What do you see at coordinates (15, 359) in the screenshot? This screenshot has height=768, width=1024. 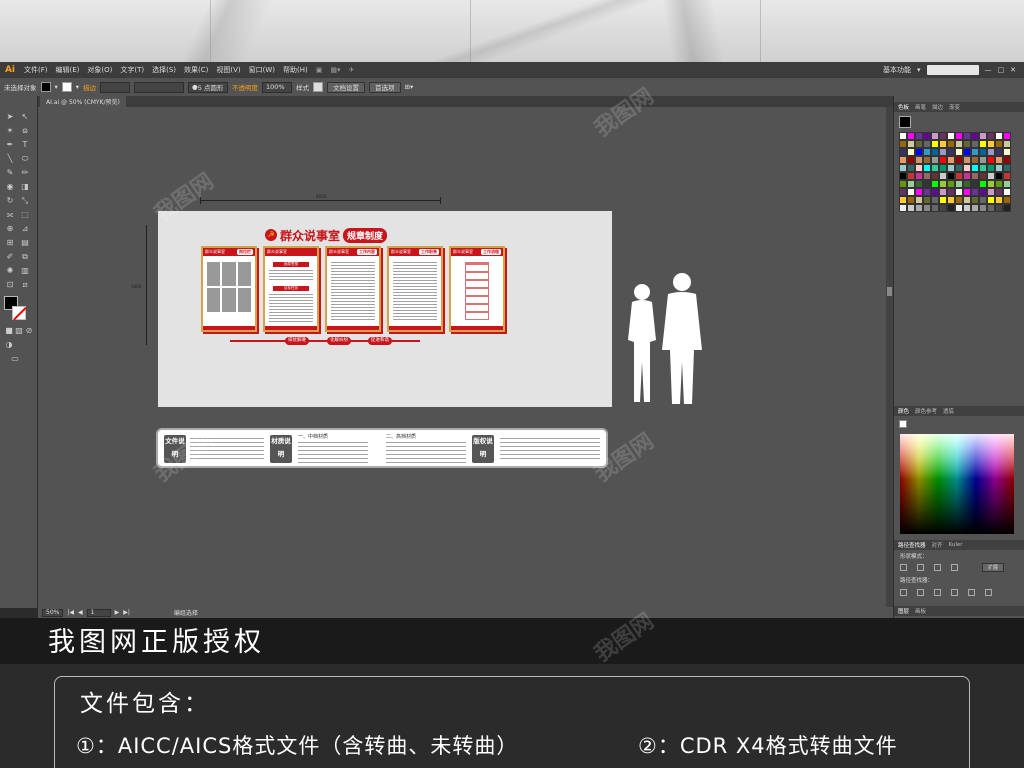 I see `screen-mode-icon: ▭` at bounding box center [15, 359].